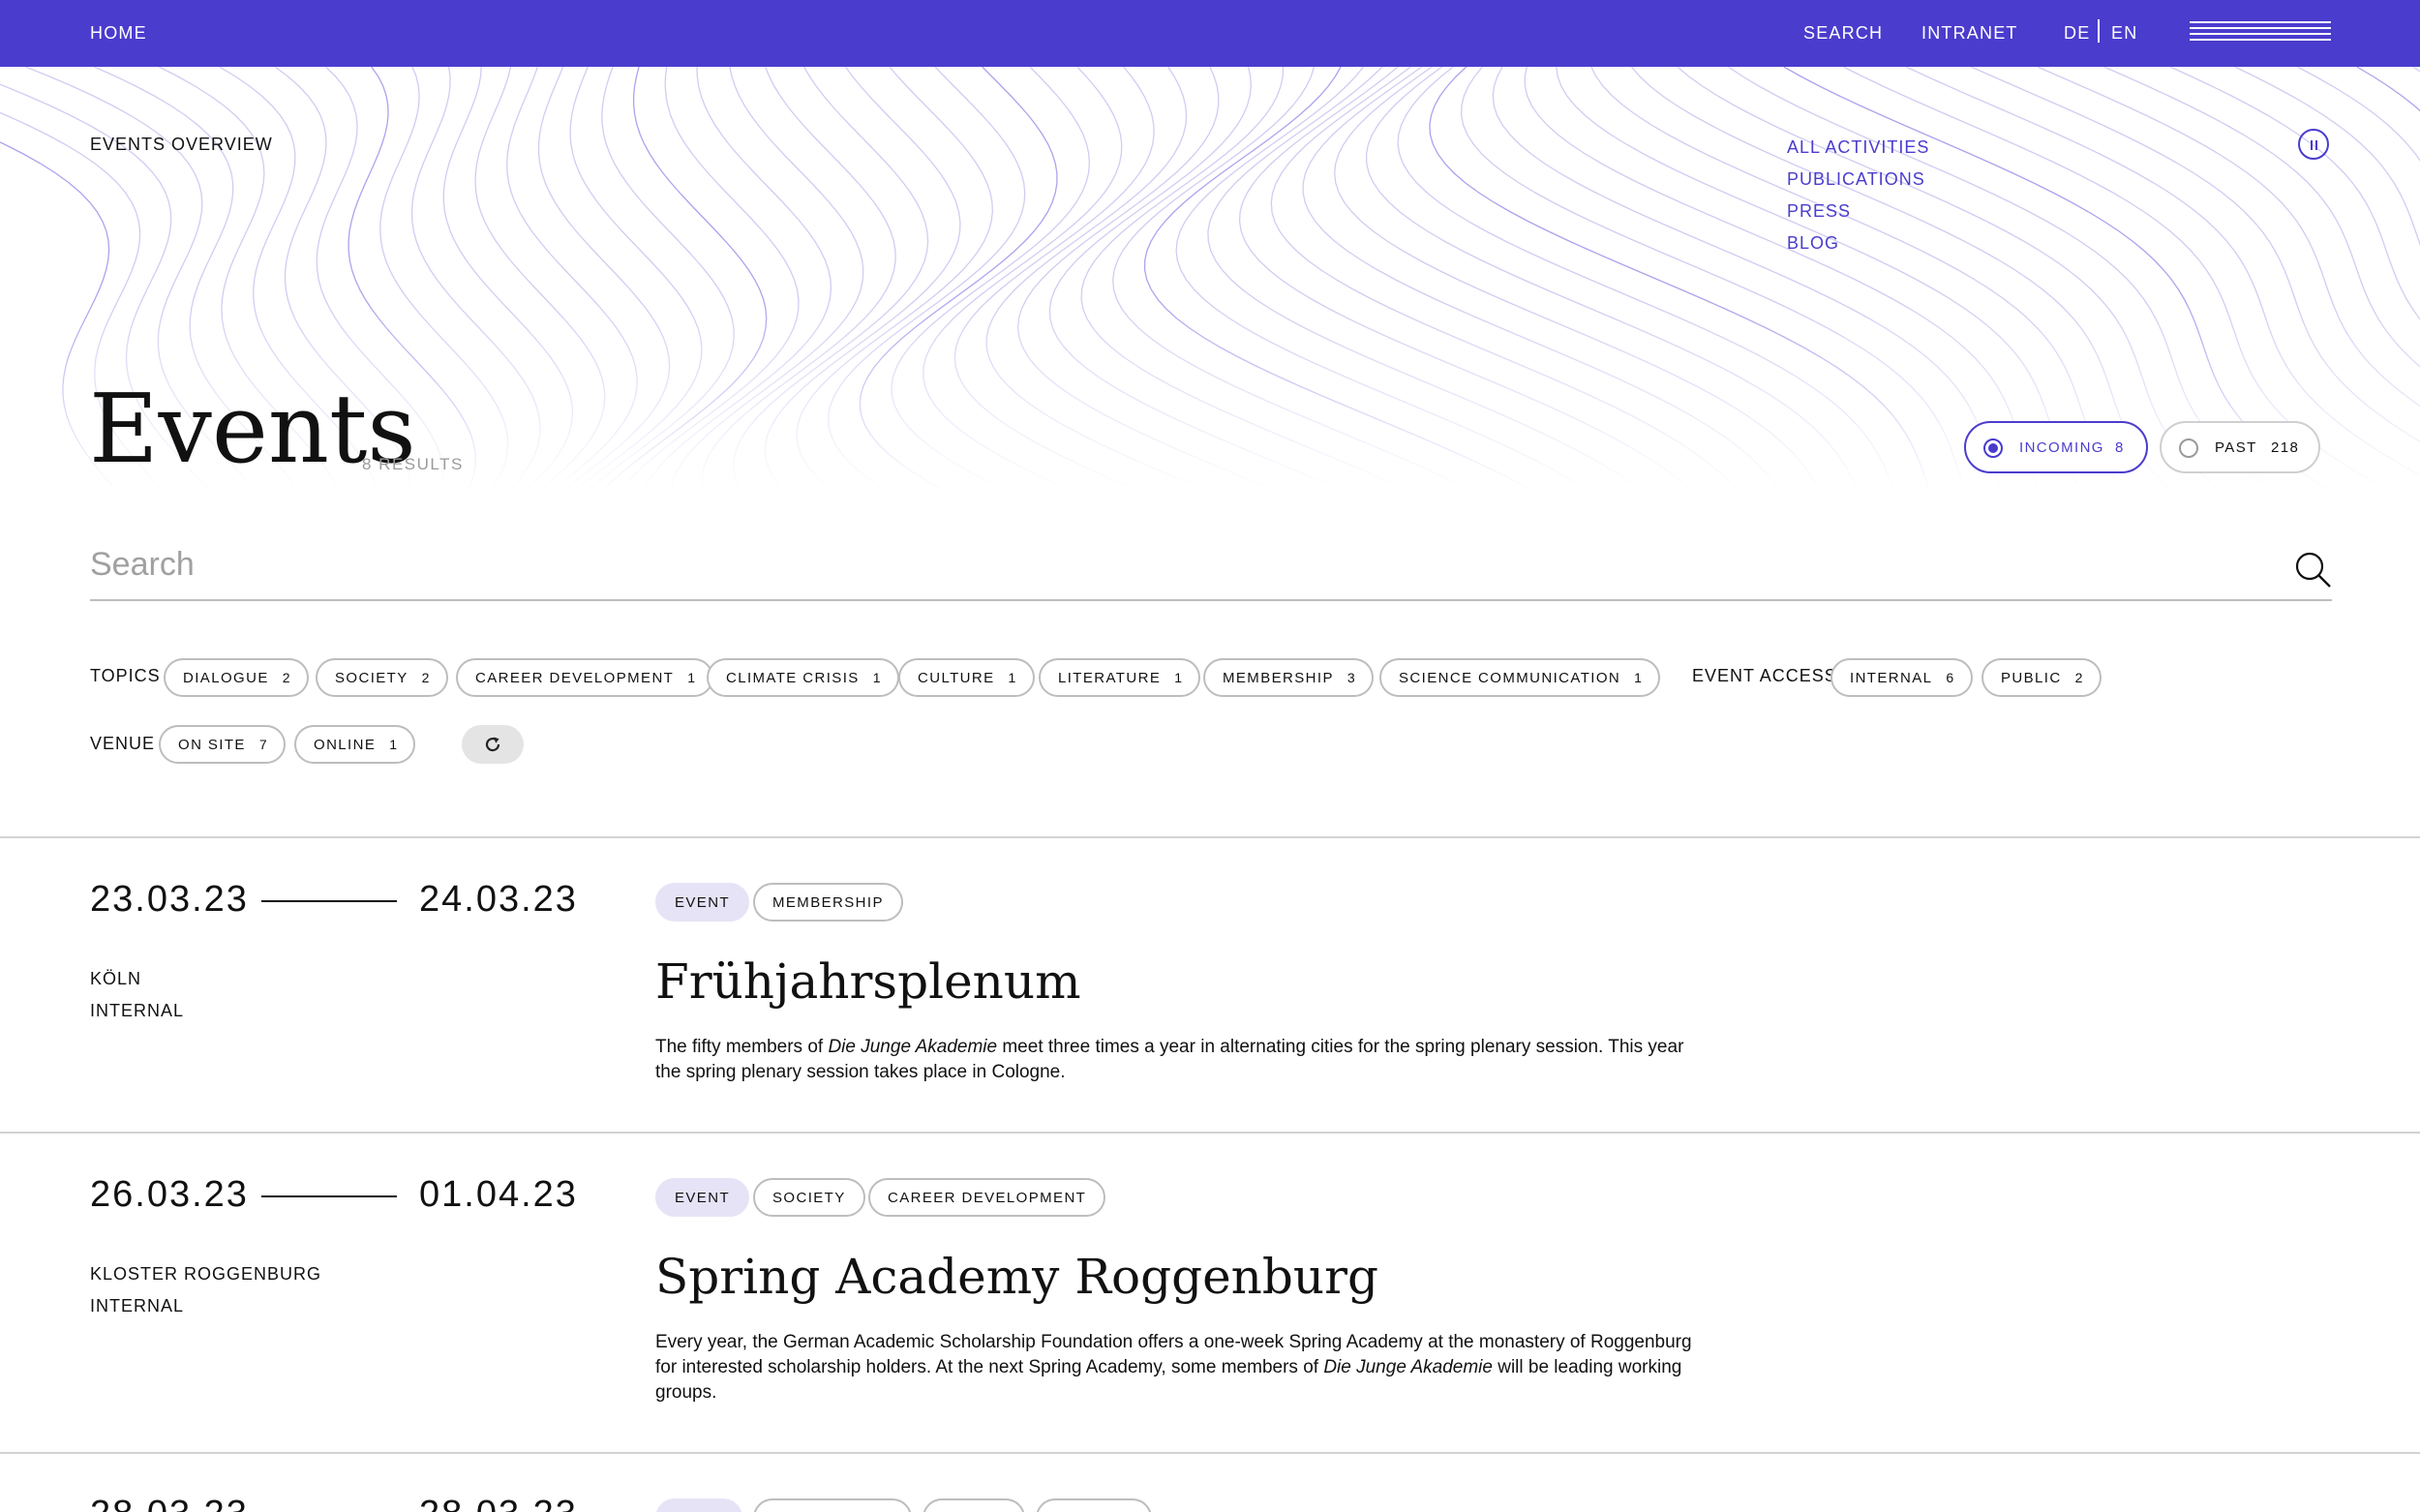  I want to click on nav-intranet-link: INTRANET, so click(1969, 33).